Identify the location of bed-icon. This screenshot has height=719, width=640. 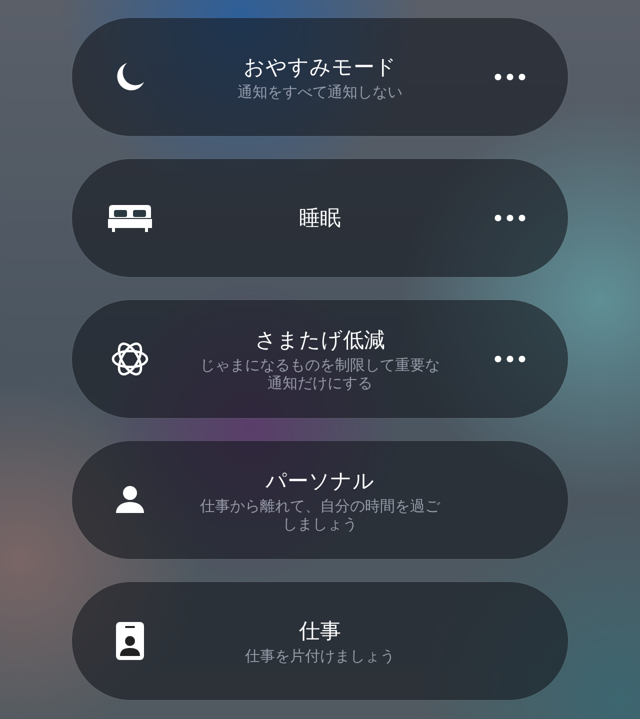
(130, 218).